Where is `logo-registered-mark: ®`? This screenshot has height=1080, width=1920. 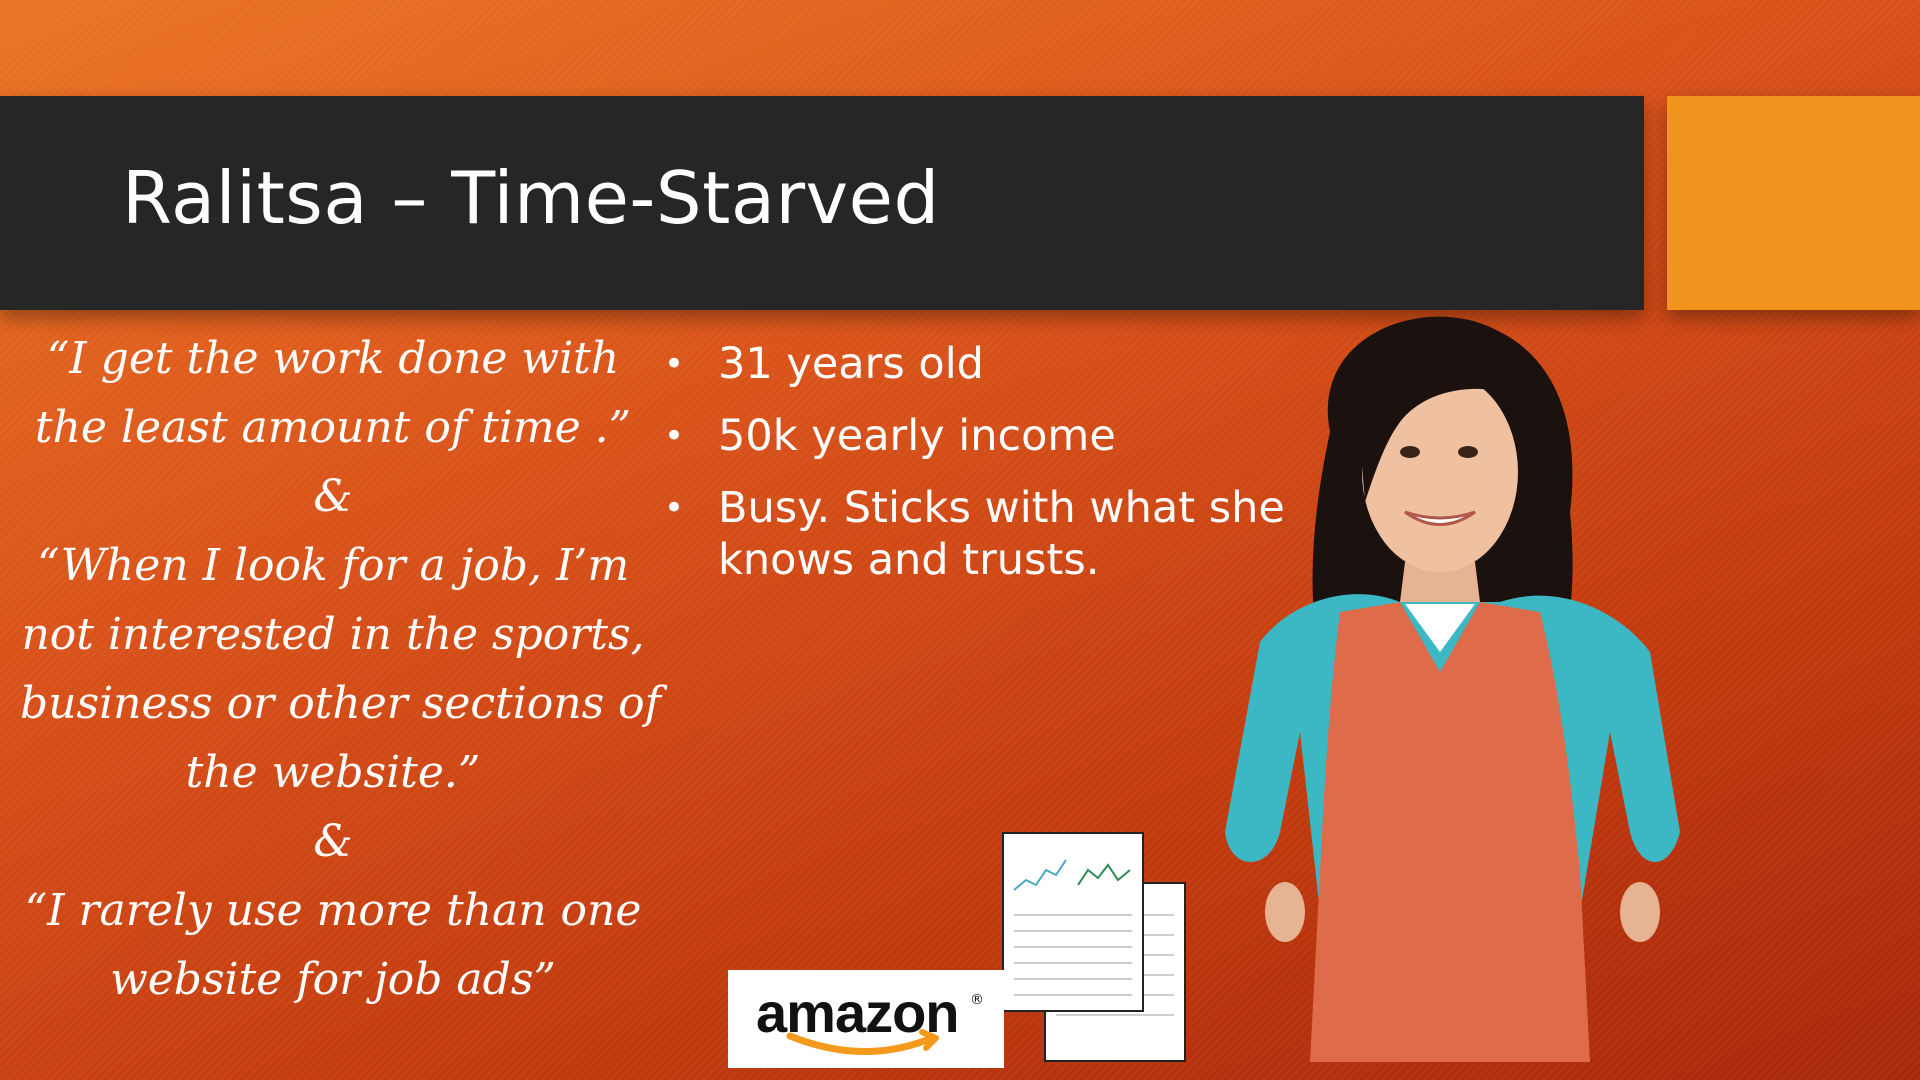 logo-registered-mark: ® is located at coordinates (977, 1000).